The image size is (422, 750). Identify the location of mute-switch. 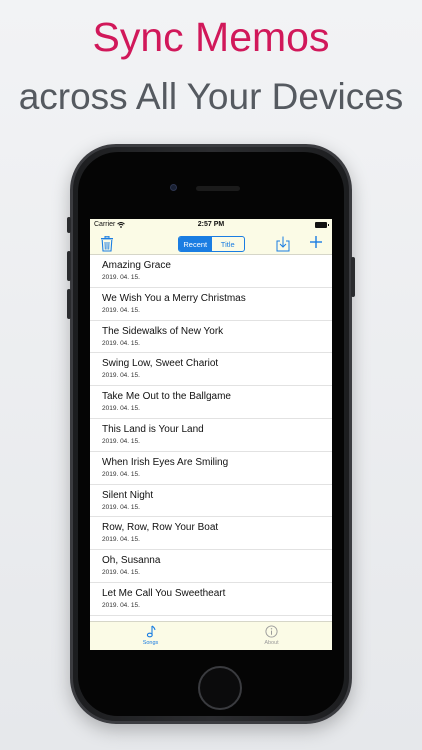
(69, 225).